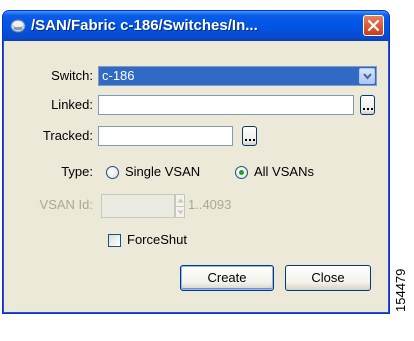 This screenshot has width=414, height=341. What do you see at coordinates (66, 204) in the screenshot?
I see `vsan-id-label: VSAN Id:` at bounding box center [66, 204].